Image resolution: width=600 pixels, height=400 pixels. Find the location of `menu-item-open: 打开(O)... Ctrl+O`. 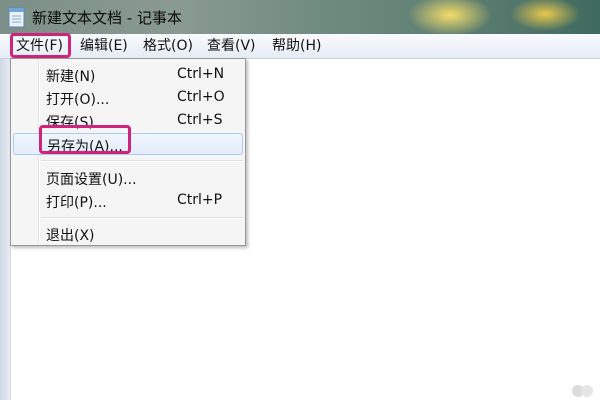

menu-item-open: 打开(O)... Ctrl+O is located at coordinates (128, 98).